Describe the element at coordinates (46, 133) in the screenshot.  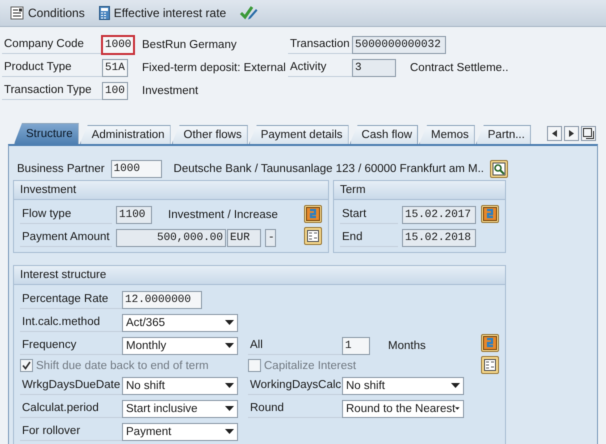
I see `tab: Structure` at that location.